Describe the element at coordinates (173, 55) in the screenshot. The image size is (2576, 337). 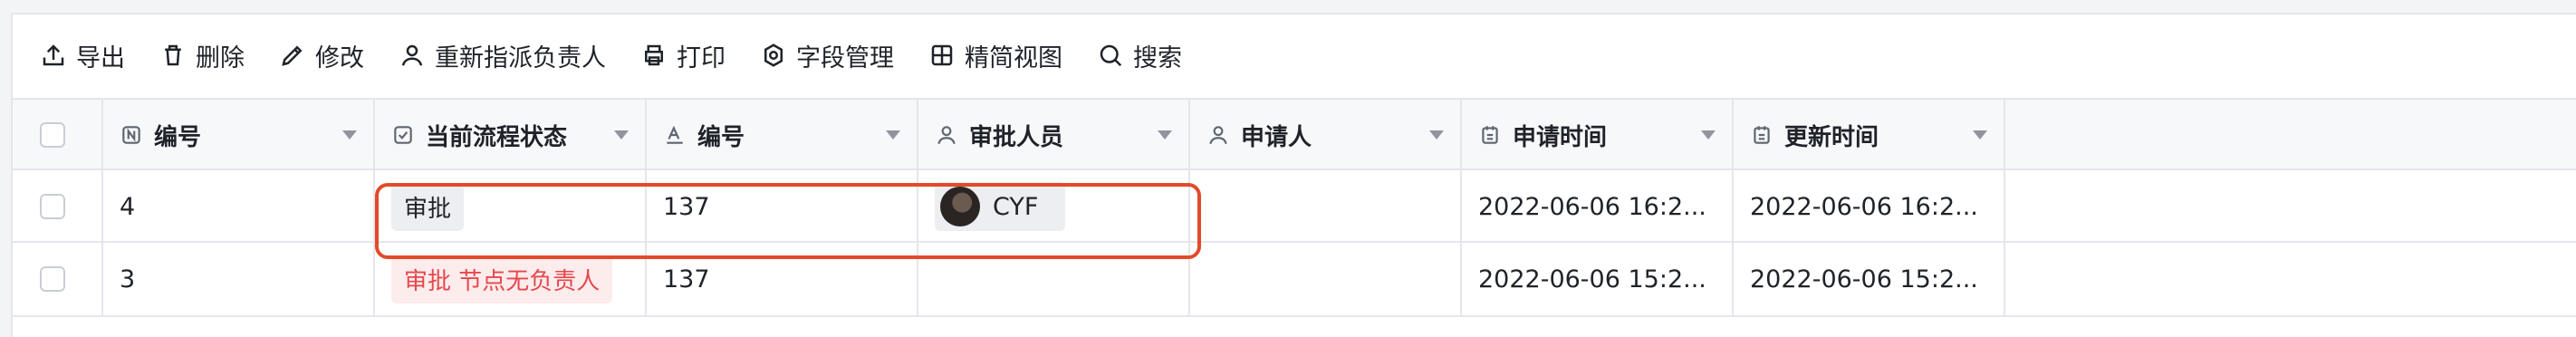
I see `trash-icon` at that location.